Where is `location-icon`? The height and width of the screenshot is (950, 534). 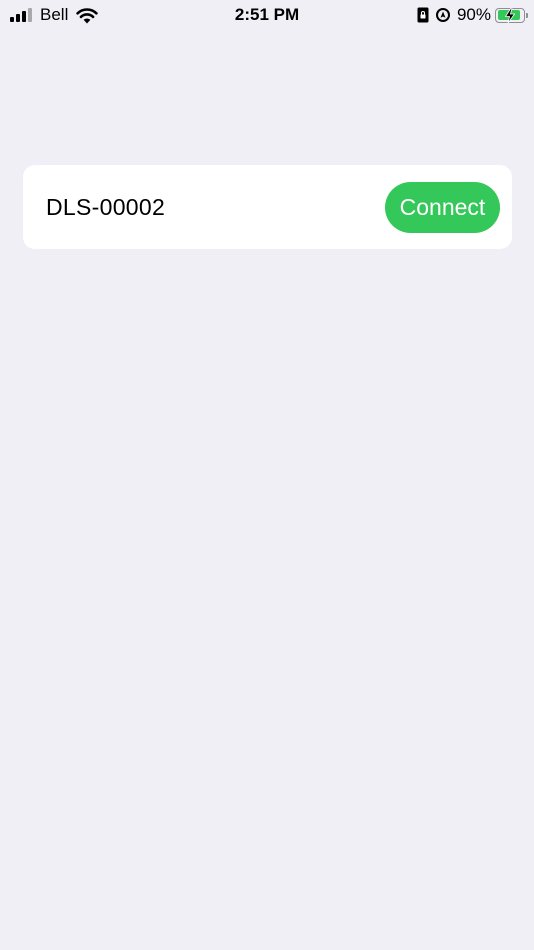 location-icon is located at coordinates (442, 15).